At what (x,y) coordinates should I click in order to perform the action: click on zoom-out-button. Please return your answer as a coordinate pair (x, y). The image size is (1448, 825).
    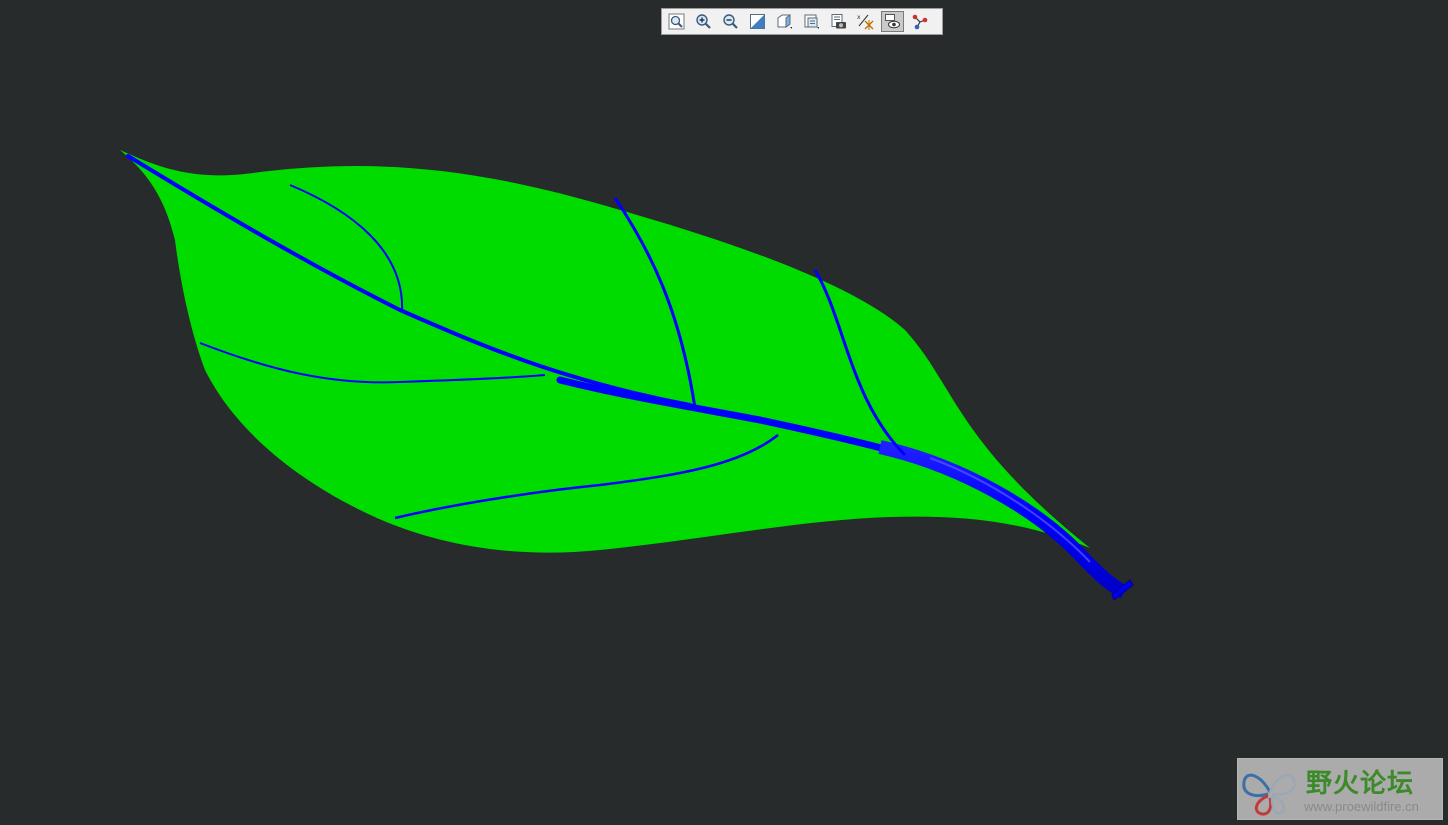
    Looking at the image, I should click on (730, 21).